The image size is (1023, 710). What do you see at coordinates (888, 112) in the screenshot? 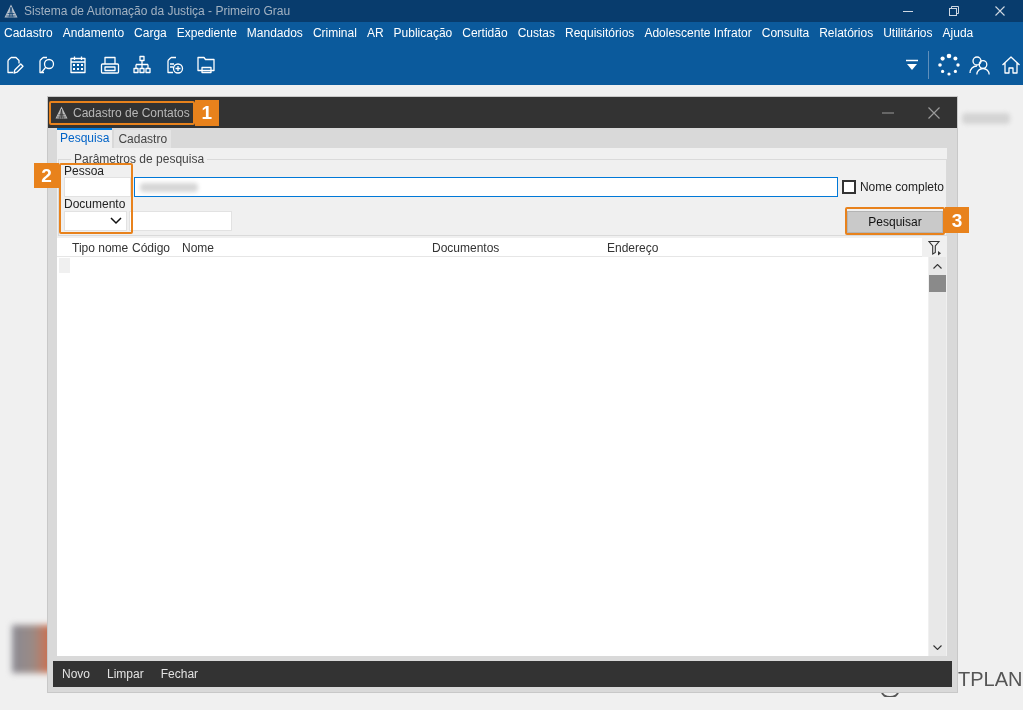
I see `minimize-icon` at bounding box center [888, 112].